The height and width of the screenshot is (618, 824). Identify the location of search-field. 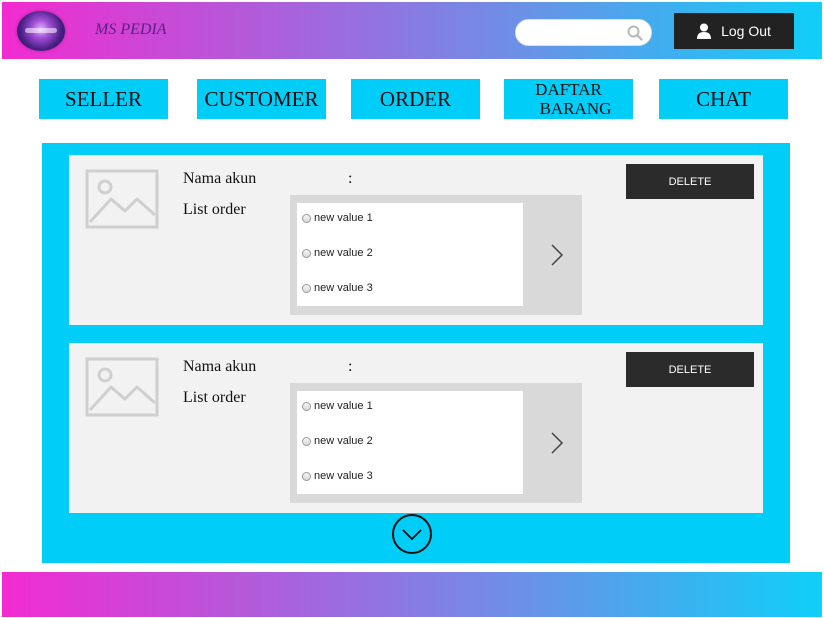
(576, 33).